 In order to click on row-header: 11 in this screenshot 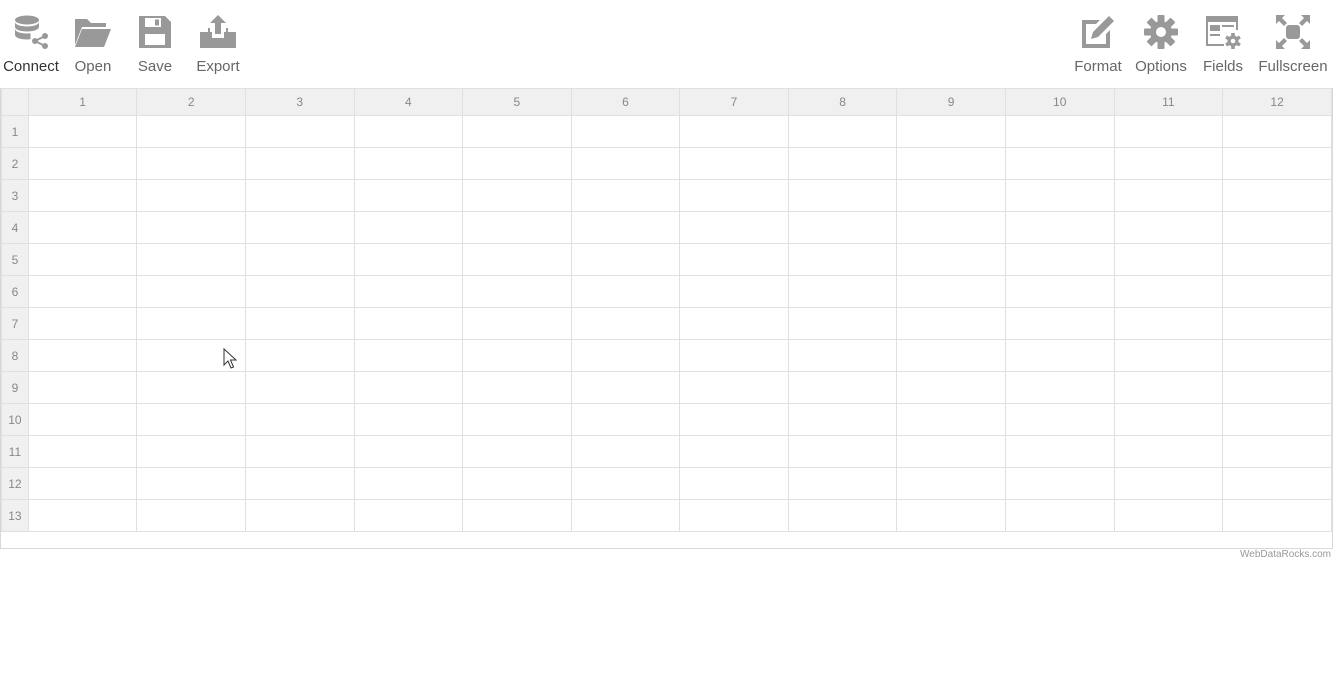, I will do `click(15, 451)`.